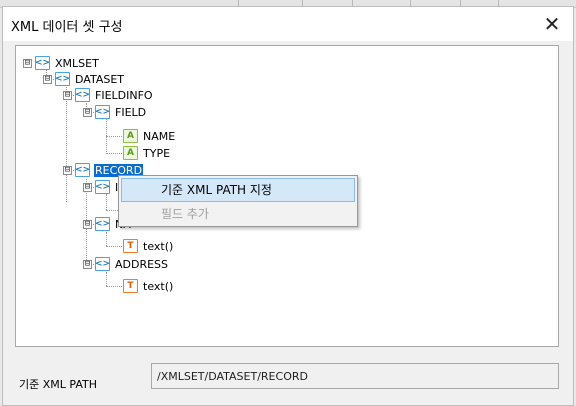  What do you see at coordinates (157, 153) in the screenshot?
I see `tree-node-label: TYPE` at bounding box center [157, 153].